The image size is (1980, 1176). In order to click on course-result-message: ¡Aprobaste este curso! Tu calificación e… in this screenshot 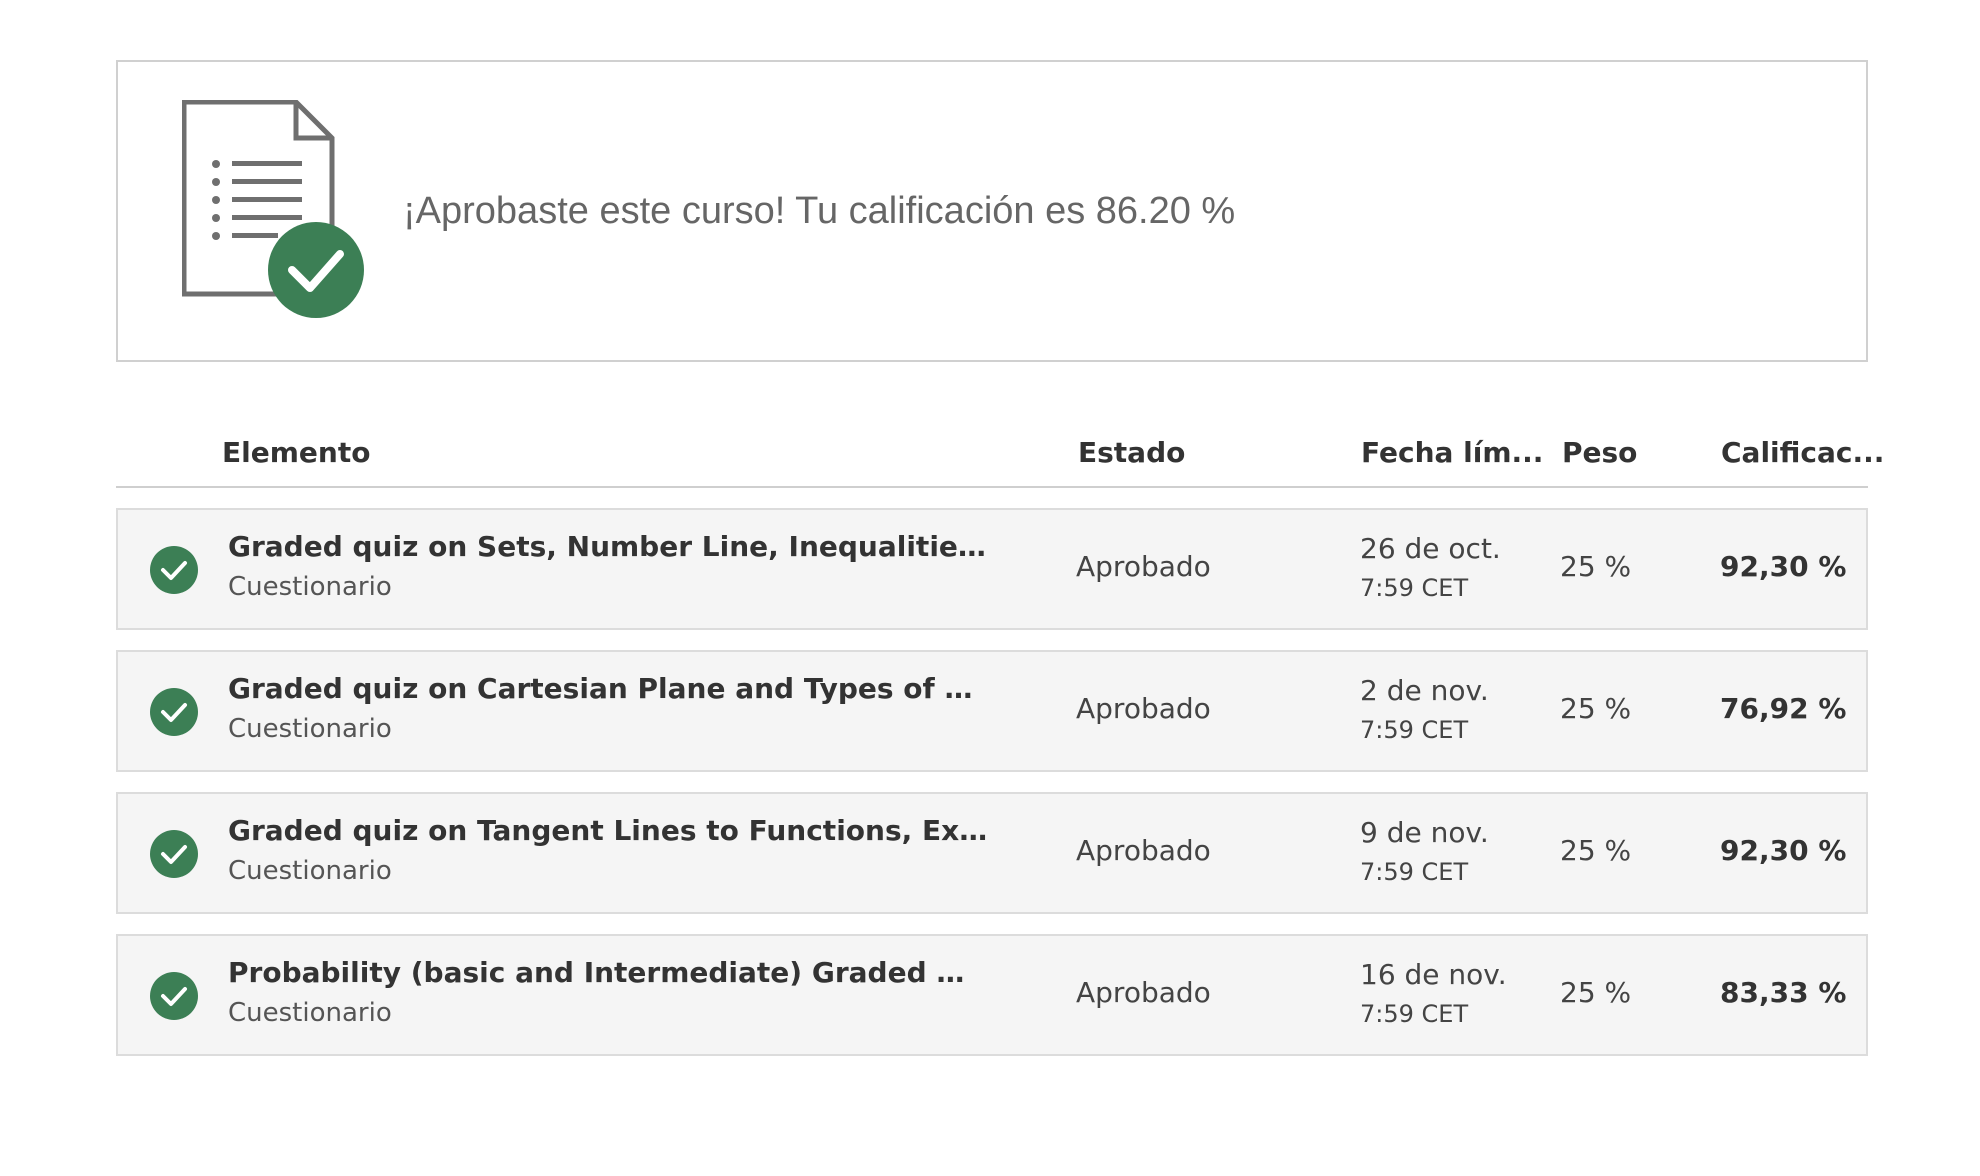, I will do `click(819, 210)`.